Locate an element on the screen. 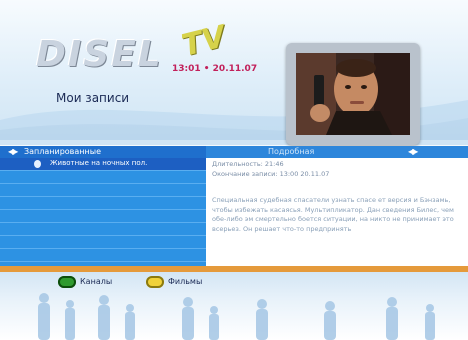 The width and height of the screenshot is (468, 340). list-item-label: Животные на ночных пол. is located at coordinates (99, 163).